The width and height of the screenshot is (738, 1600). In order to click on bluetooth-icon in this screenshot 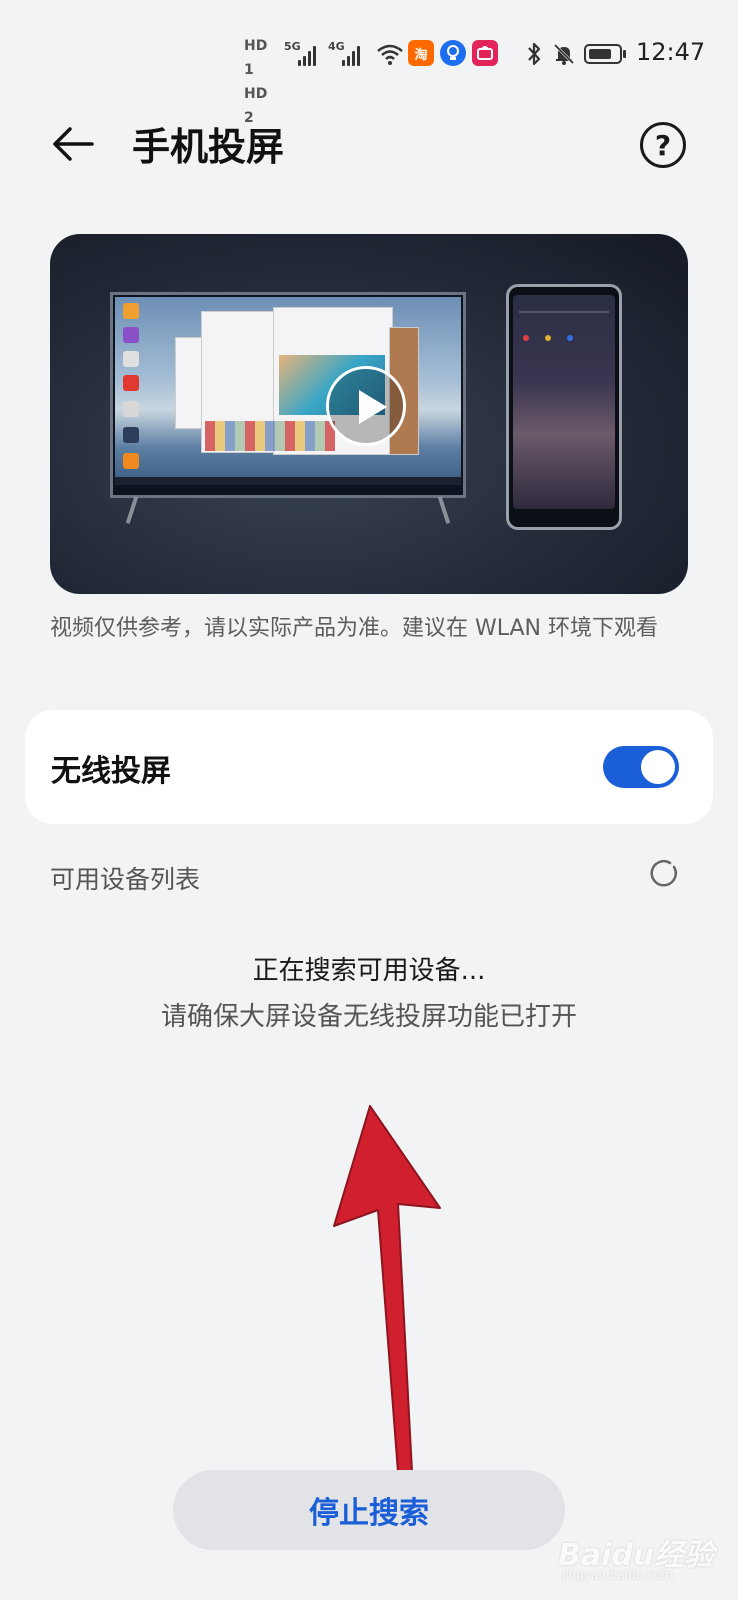, I will do `click(534, 54)`.